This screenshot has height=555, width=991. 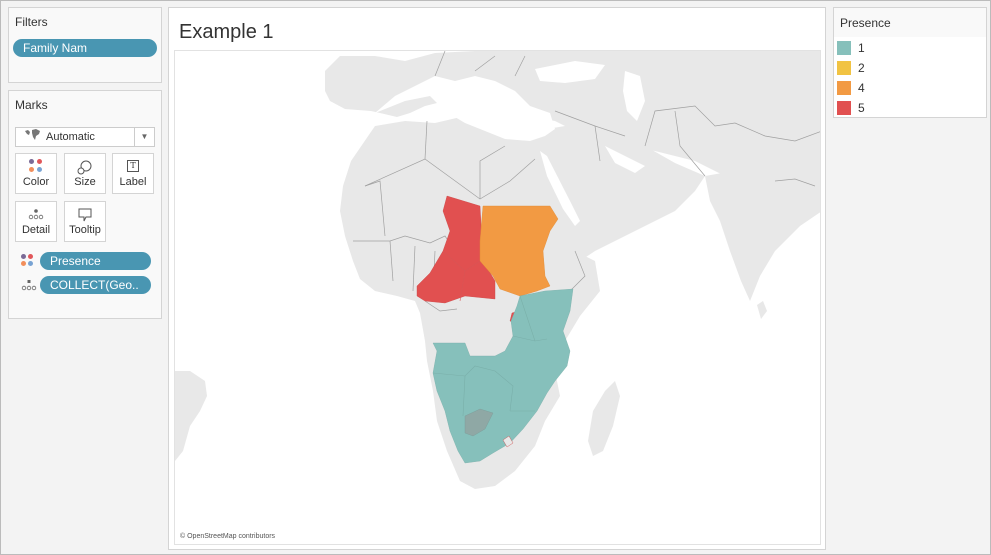 I want to click on map-attribution: © OpenStreetMap contributors, so click(x=227, y=536).